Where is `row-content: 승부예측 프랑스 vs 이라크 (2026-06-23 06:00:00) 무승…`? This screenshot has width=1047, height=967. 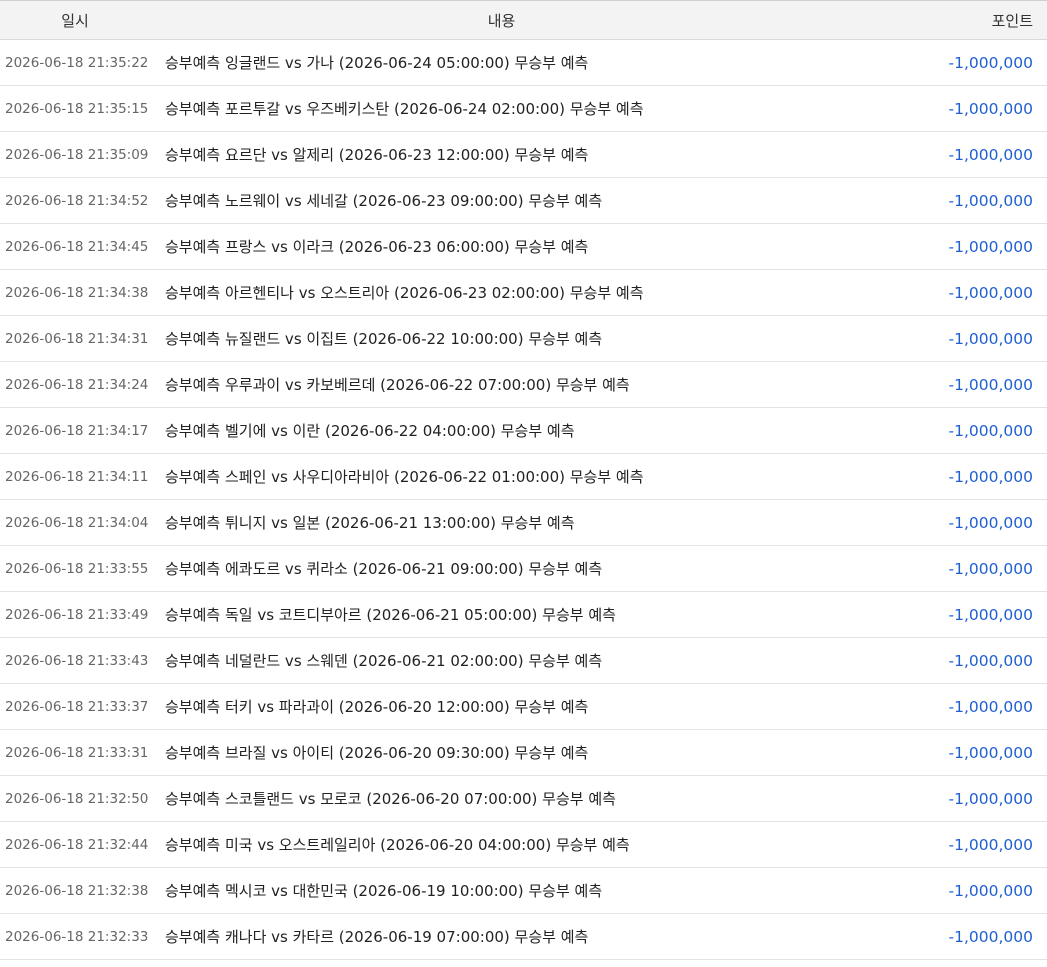 row-content: 승부예측 프랑스 vs 이라크 (2026-06-23 06:00:00) 무승… is located at coordinates (377, 247).